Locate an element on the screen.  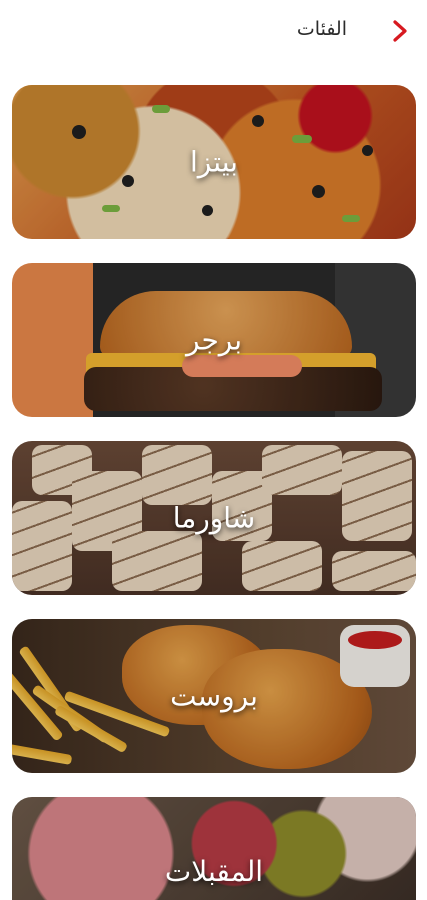
back-button is located at coordinates (400, 31).